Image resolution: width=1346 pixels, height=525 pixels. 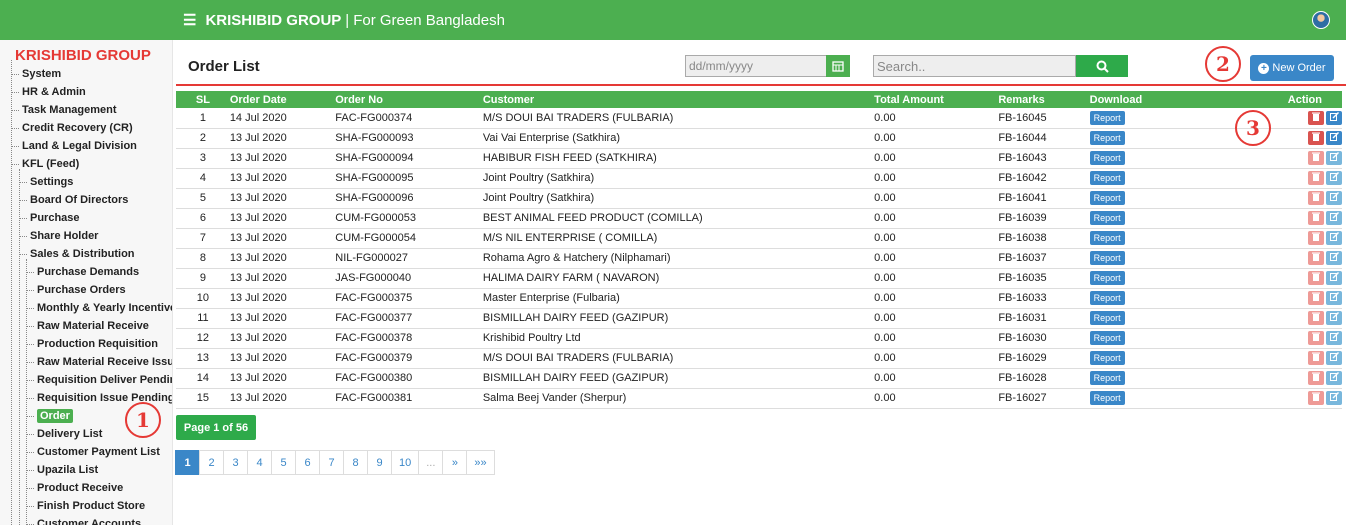 I want to click on sidebar-item: Purchase, so click(x=49, y=218).